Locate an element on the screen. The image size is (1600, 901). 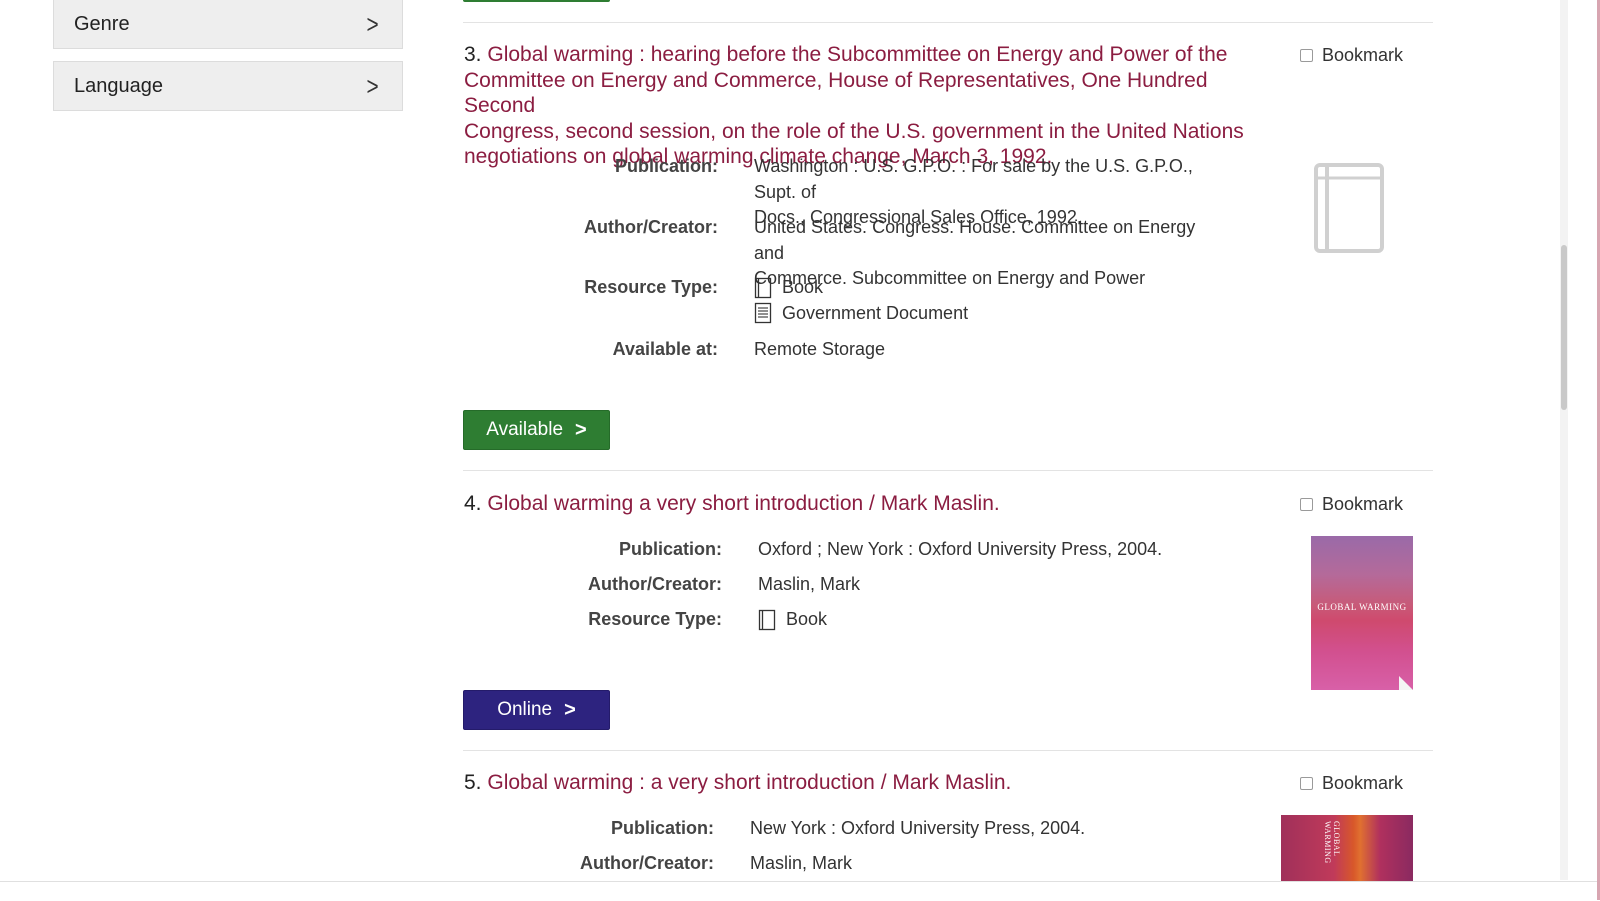
previous-result-button-edge is located at coordinates (536, 1).